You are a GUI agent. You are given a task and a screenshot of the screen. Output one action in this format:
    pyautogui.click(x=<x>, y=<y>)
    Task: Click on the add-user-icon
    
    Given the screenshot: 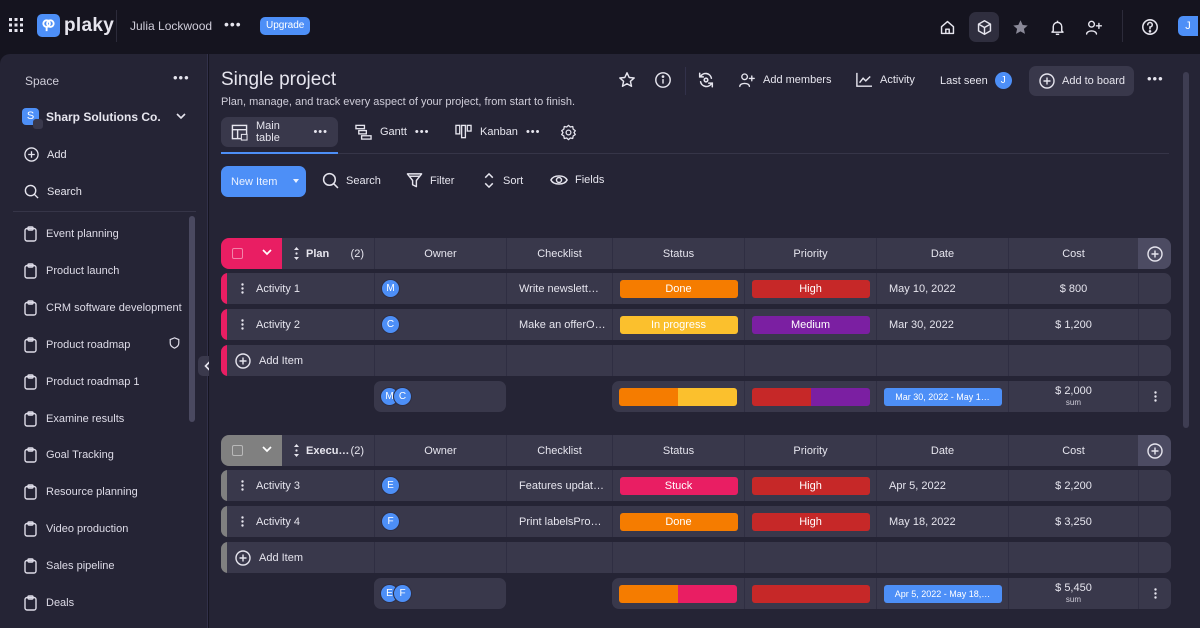 What is the action you would take?
    pyautogui.click(x=1094, y=27)
    